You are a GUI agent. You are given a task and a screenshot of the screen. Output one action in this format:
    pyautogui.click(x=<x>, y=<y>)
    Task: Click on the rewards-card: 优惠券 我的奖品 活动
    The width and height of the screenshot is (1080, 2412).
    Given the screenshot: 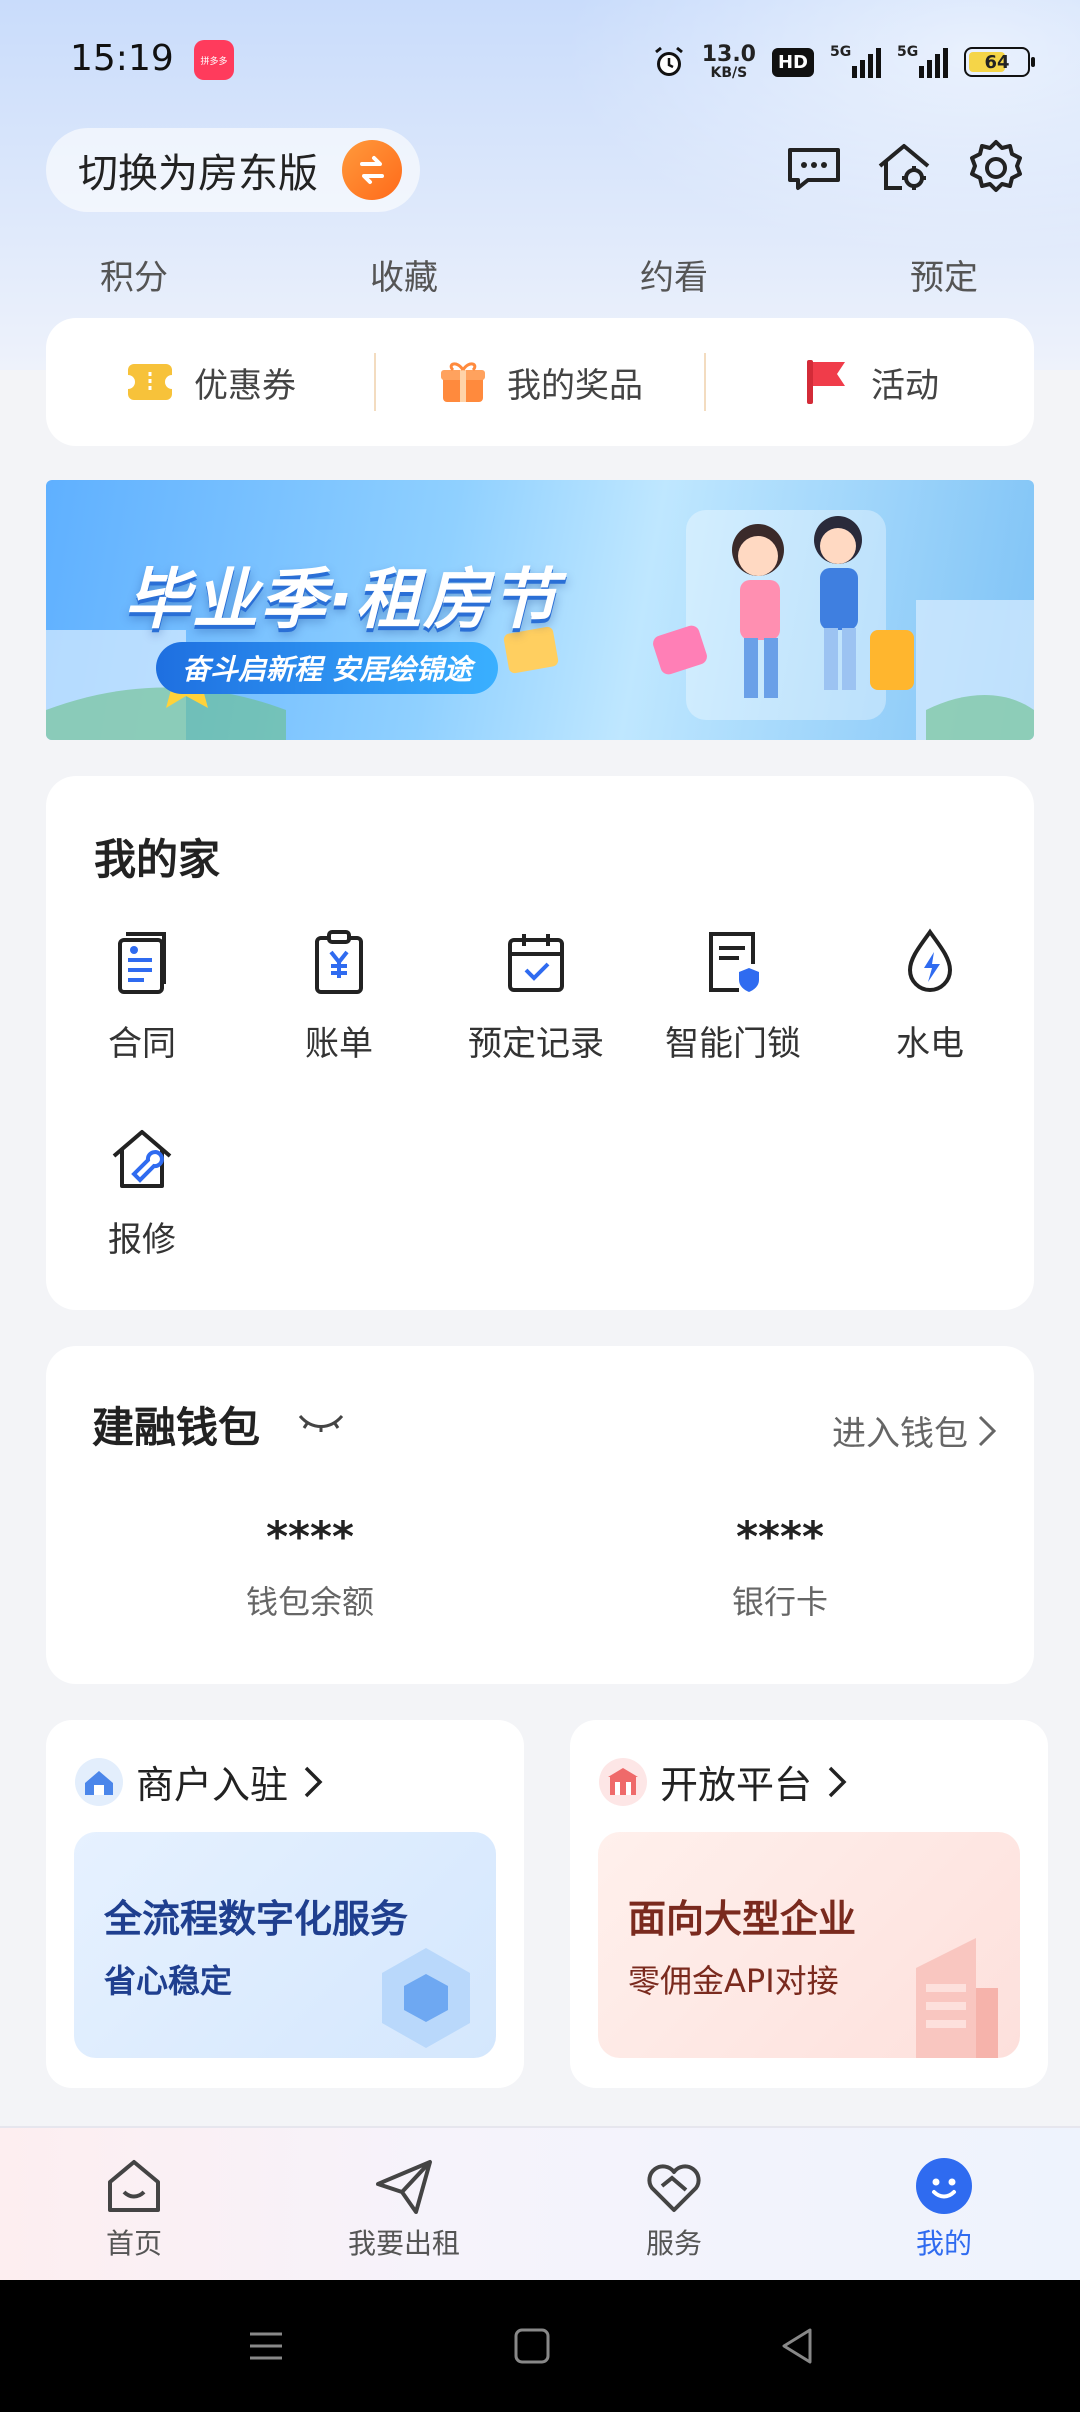 What is the action you would take?
    pyautogui.click(x=540, y=382)
    